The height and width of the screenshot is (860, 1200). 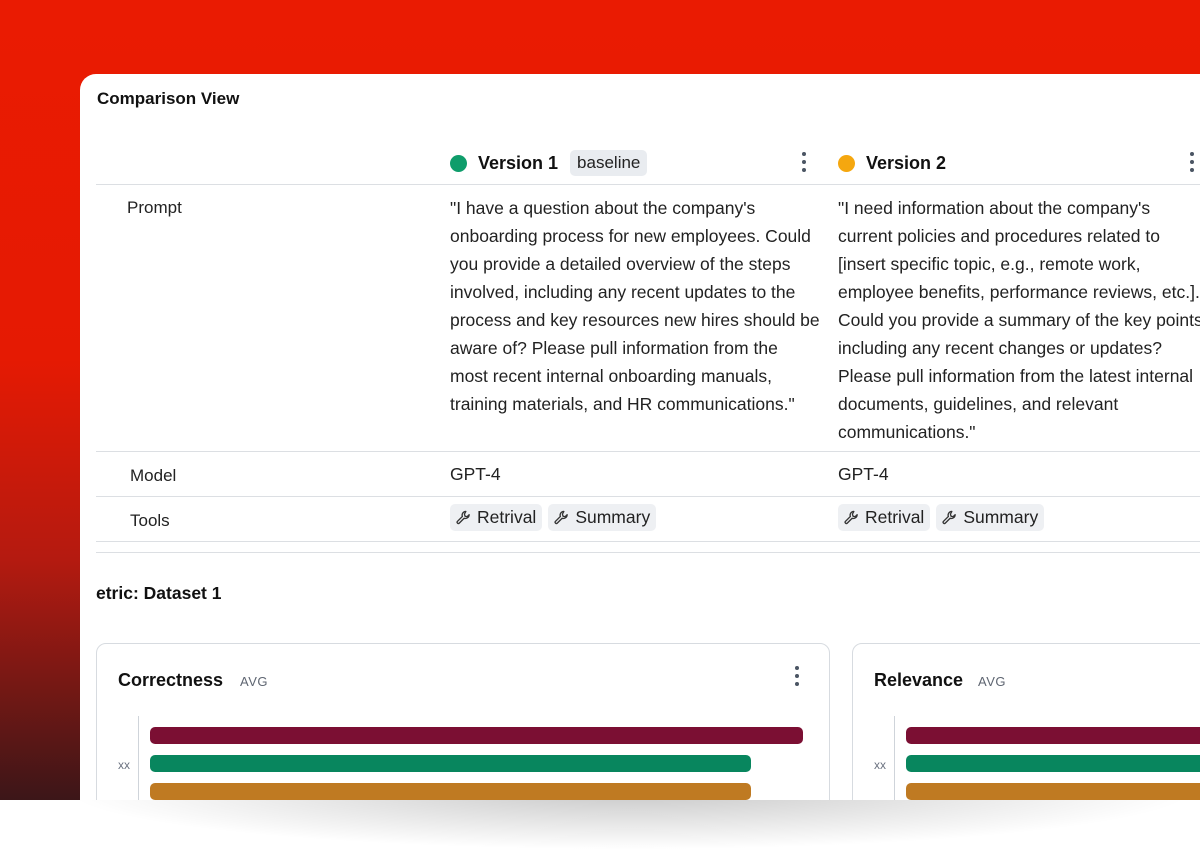 I want to click on metric-title: Correctness, so click(x=171, y=680).